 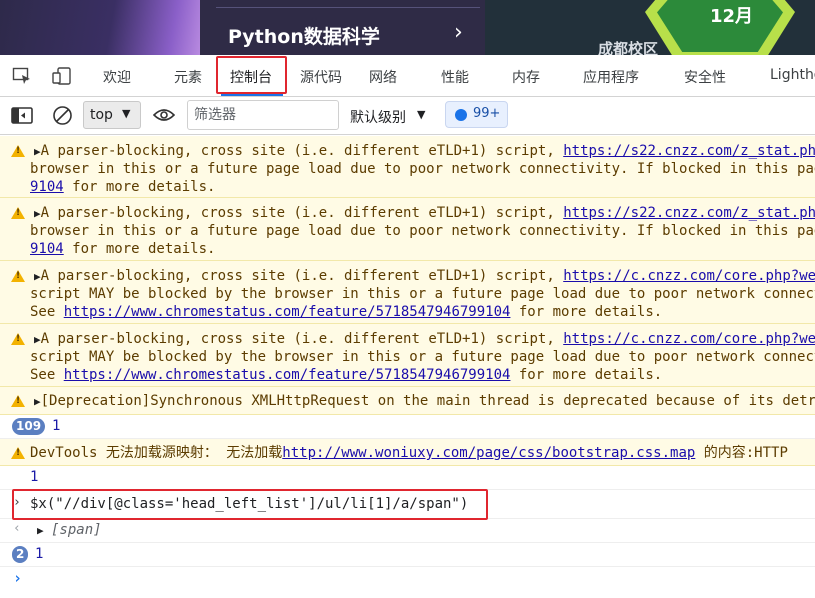 What do you see at coordinates (62, 76) in the screenshot?
I see `device-toolbar-icon` at bounding box center [62, 76].